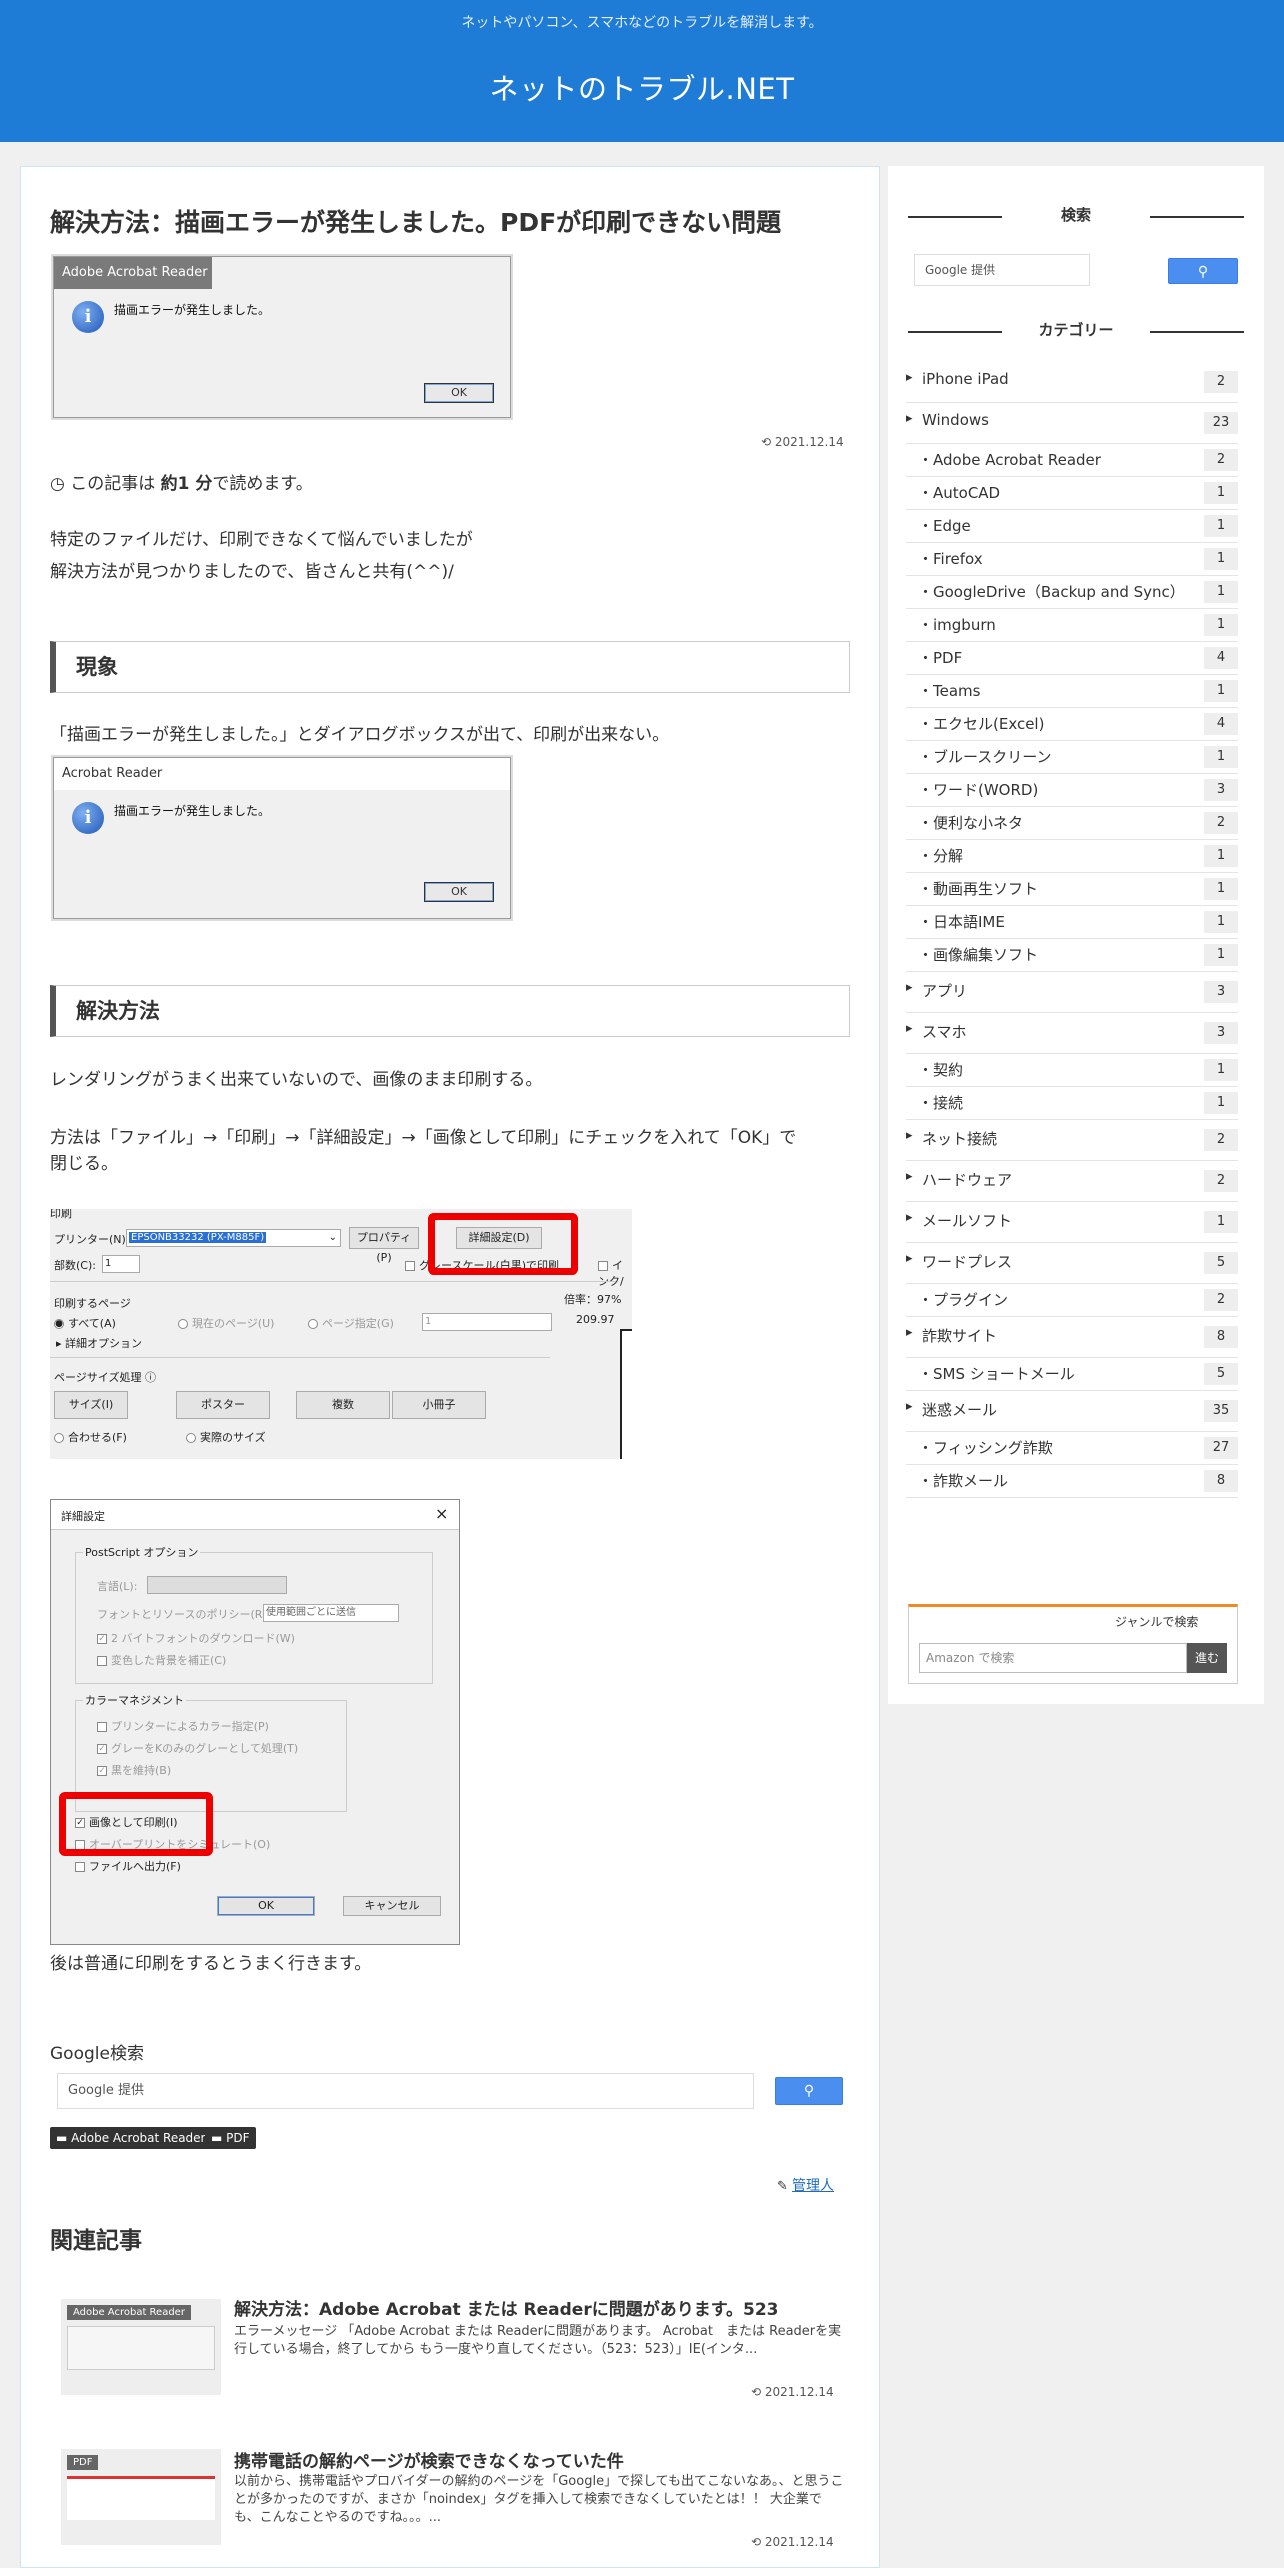  Describe the element at coordinates (1072, 559) in the screenshot. I see `category-item: ・Firefox 1` at that location.